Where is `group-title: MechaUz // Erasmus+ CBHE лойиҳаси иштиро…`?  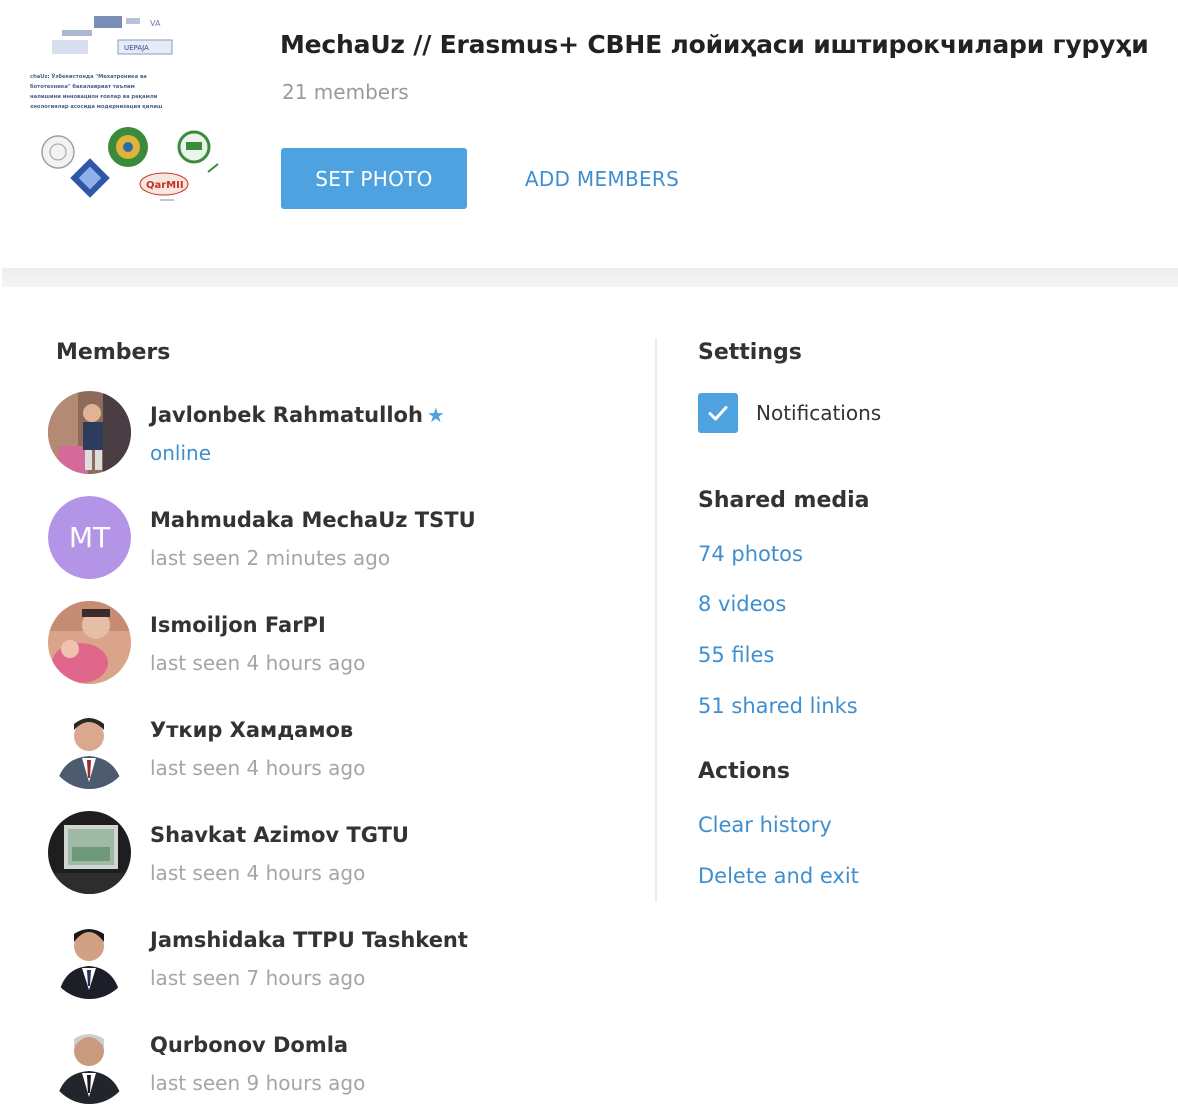 group-title: MechaUz // Erasmus+ CBHE лойиҳаси иштиро… is located at coordinates (714, 44).